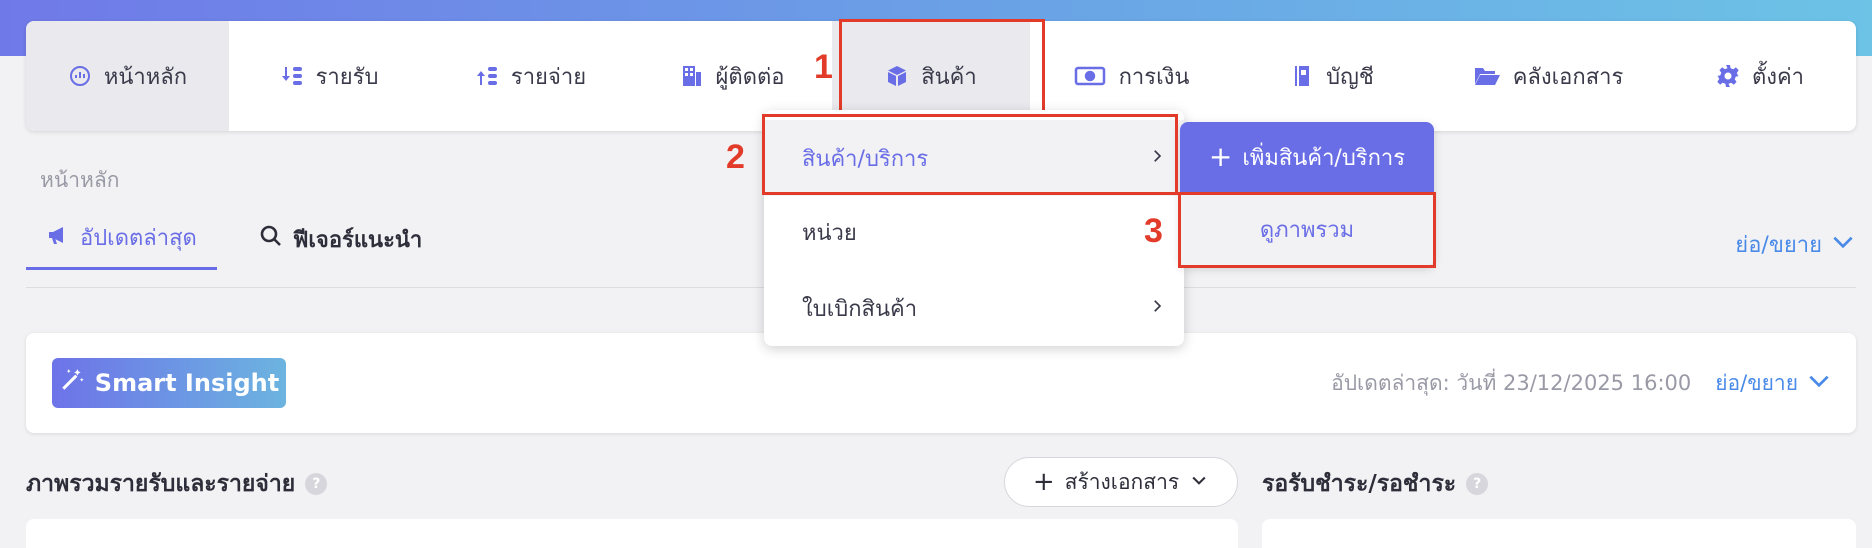 The width and height of the screenshot is (1872, 548). I want to click on nav-label-home: หน้าหลัก, so click(145, 77).